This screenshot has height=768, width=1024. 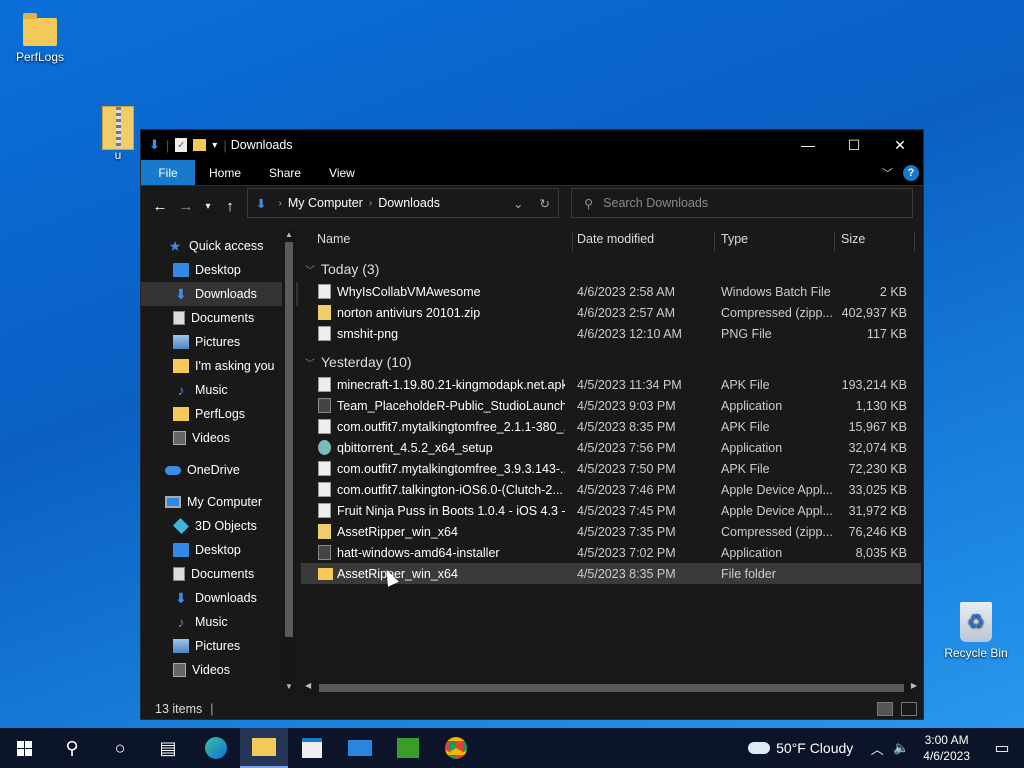 What do you see at coordinates (901, 748) in the screenshot?
I see `volume-icon: 🔈` at bounding box center [901, 748].